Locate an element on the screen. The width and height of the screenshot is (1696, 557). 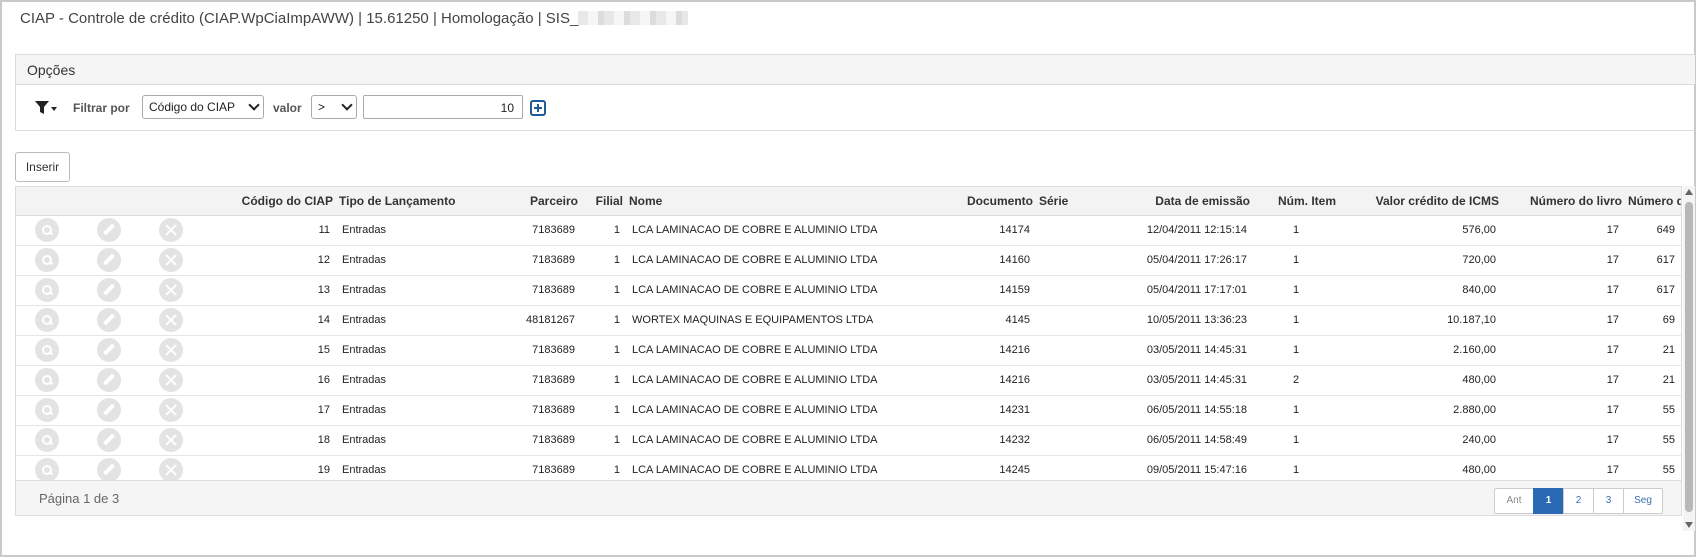
header-filial: Filial is located at coordinates (603, 201).